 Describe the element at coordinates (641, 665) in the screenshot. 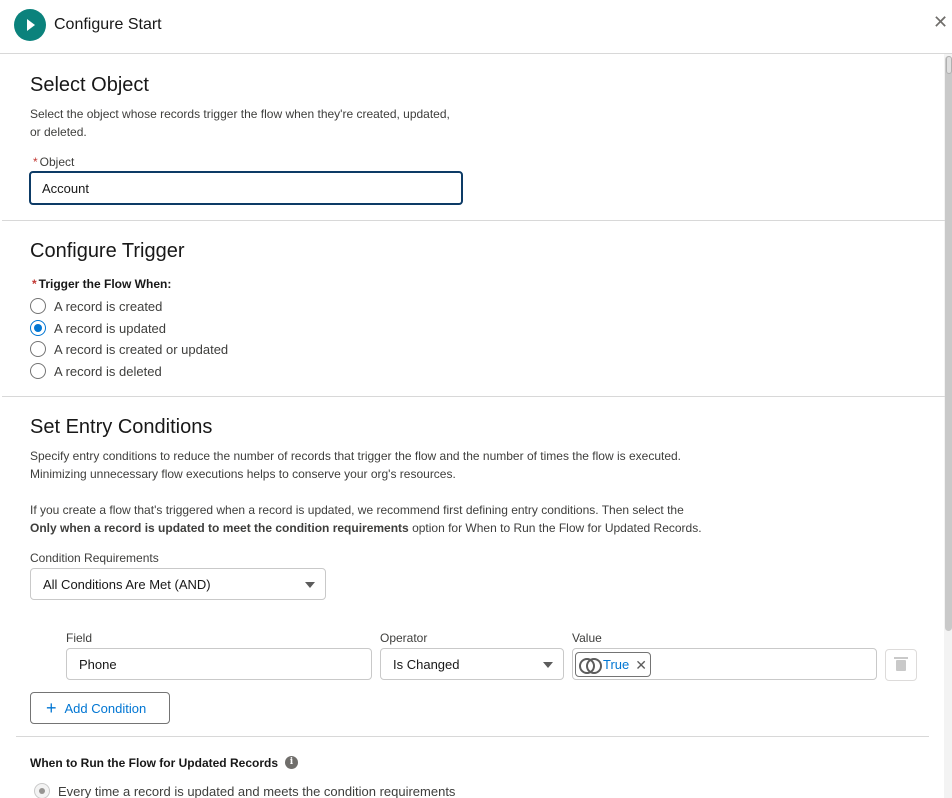

I see `pill-remove-icon: ✕` at that location.